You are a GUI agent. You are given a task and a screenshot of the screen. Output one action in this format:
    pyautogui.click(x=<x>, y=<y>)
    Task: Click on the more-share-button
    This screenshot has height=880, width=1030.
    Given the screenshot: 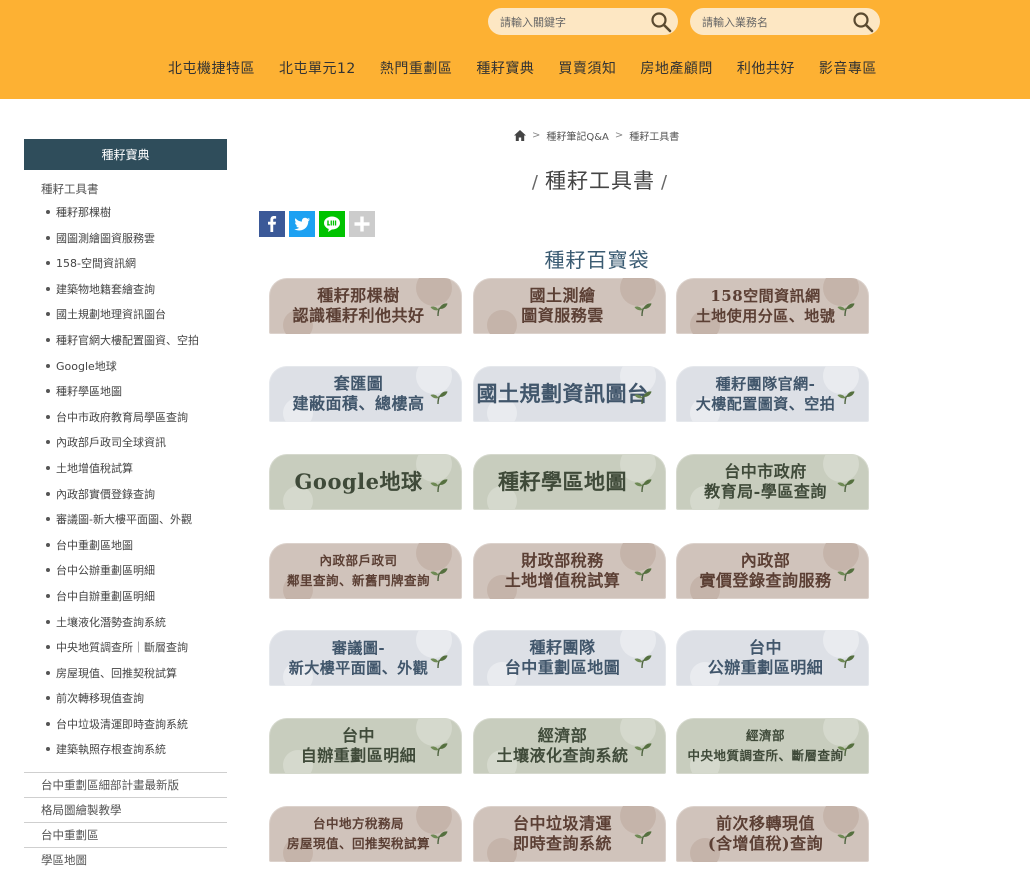 What is the action you would take?
    pyautogui.click(x=362, y=224)
    